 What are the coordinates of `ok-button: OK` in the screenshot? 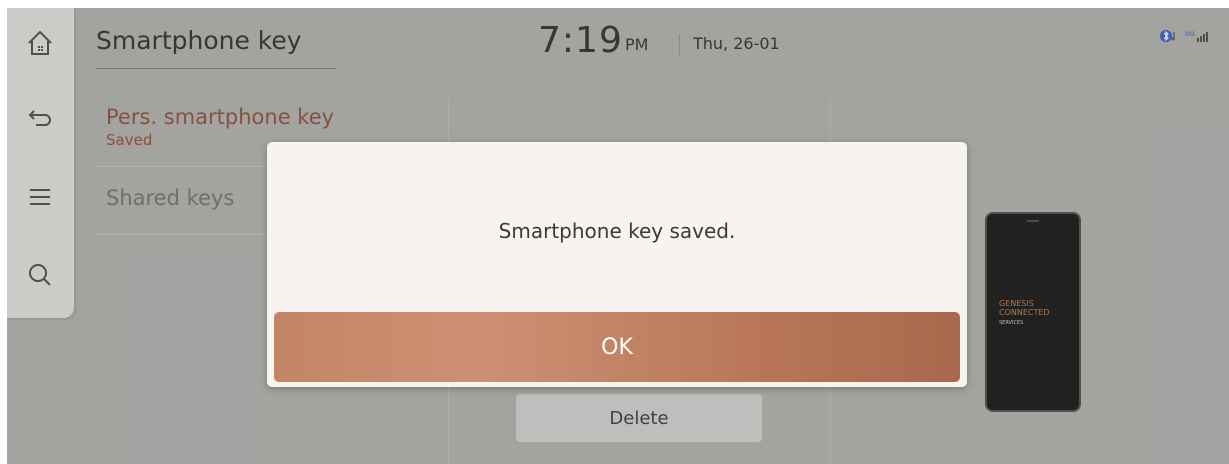 It's located at (617, 347).